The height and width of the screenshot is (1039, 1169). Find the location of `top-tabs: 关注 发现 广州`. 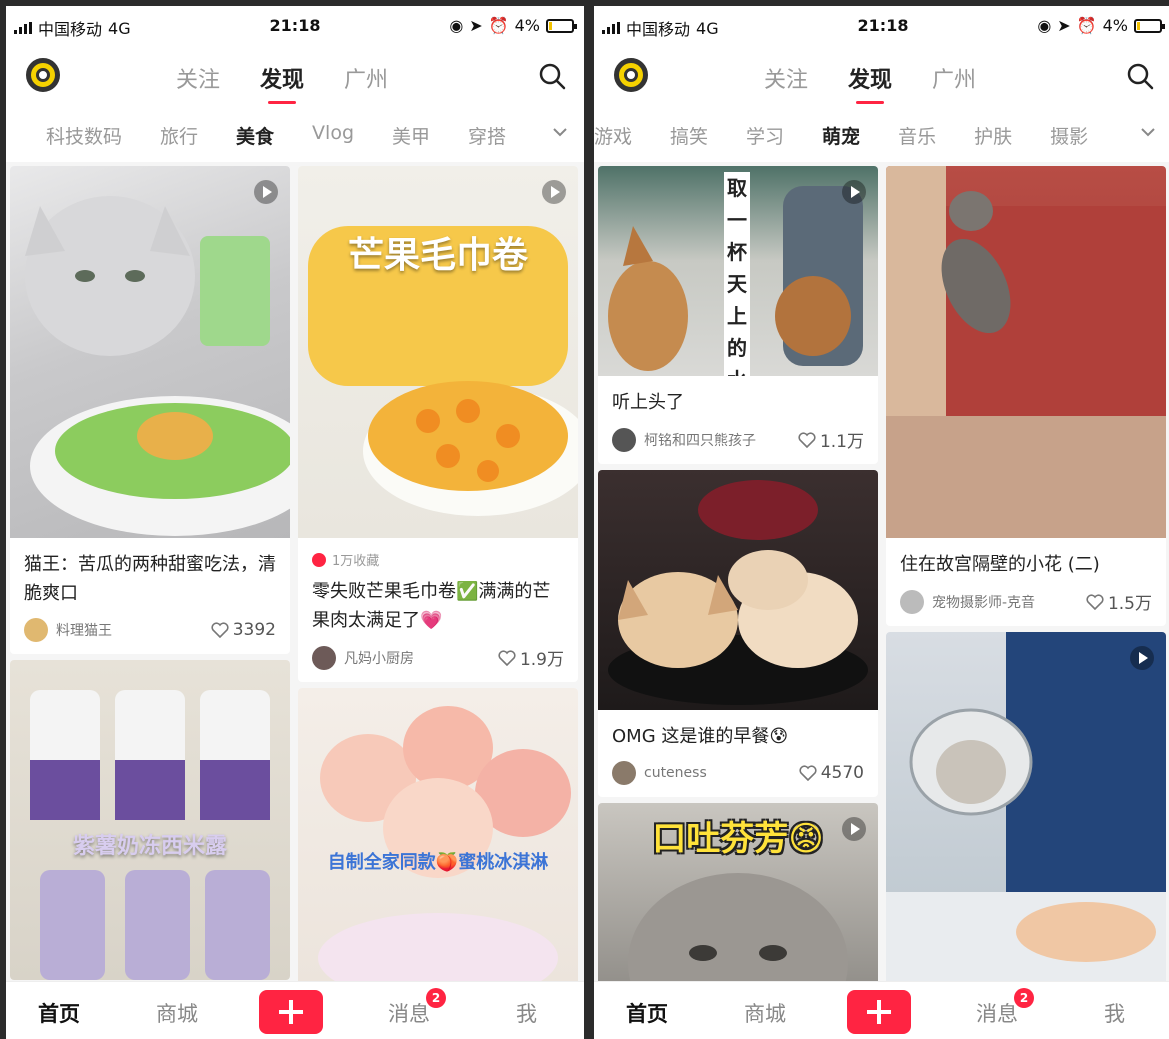

top-tabs: 关注 发现 广州 is located at coordinates (282, 83).